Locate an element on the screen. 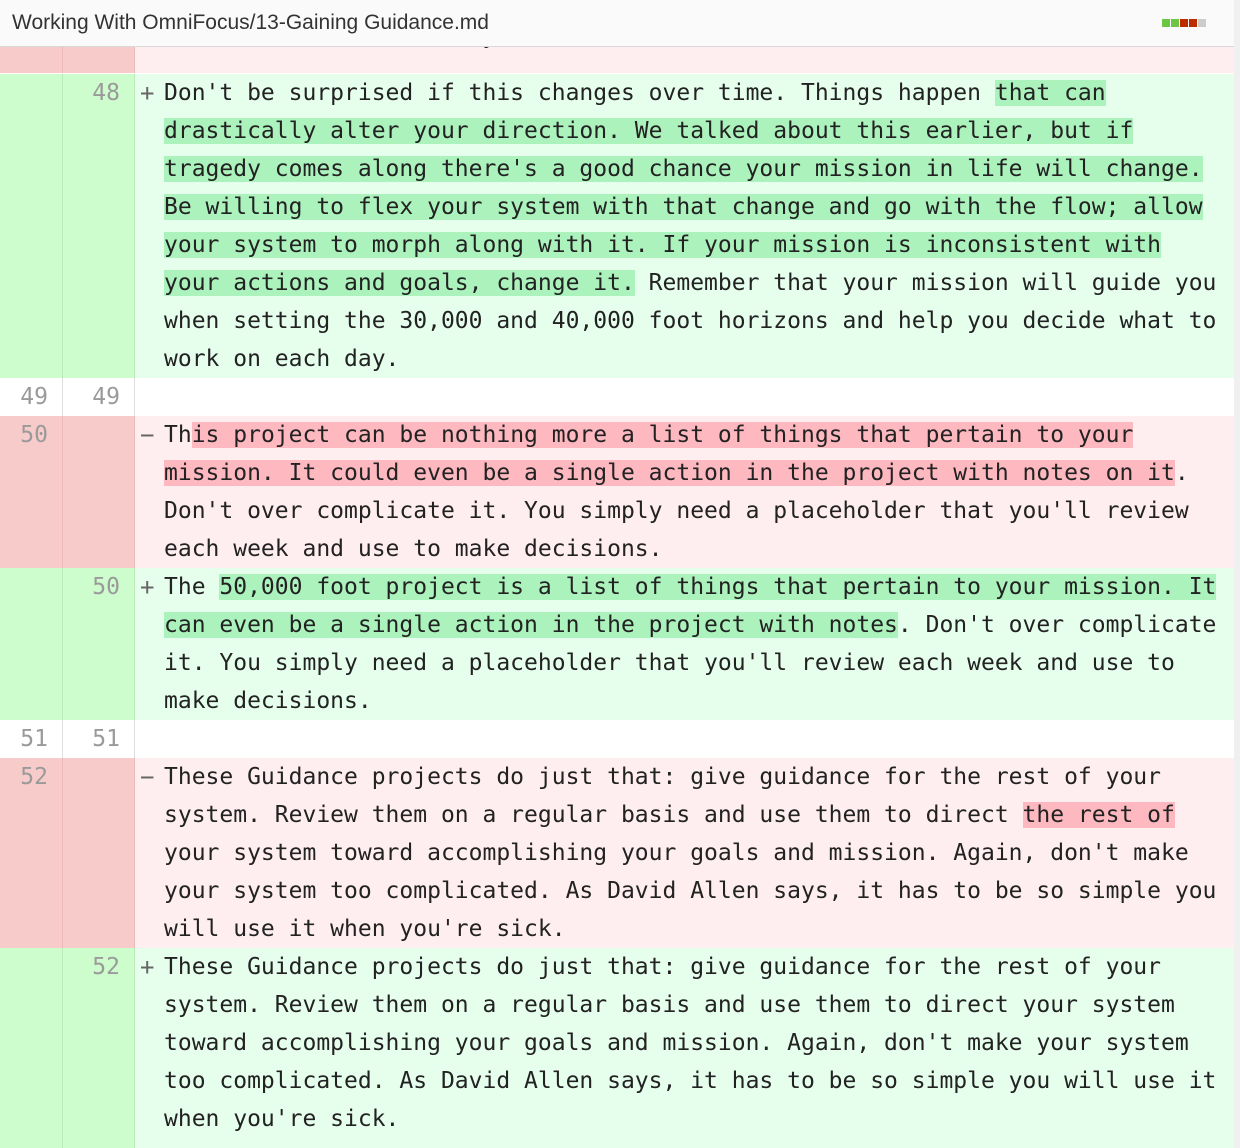 This screenshot has height=1148, width=1240. diff-row-context: 49 49 is located at coordinates (617, 397).